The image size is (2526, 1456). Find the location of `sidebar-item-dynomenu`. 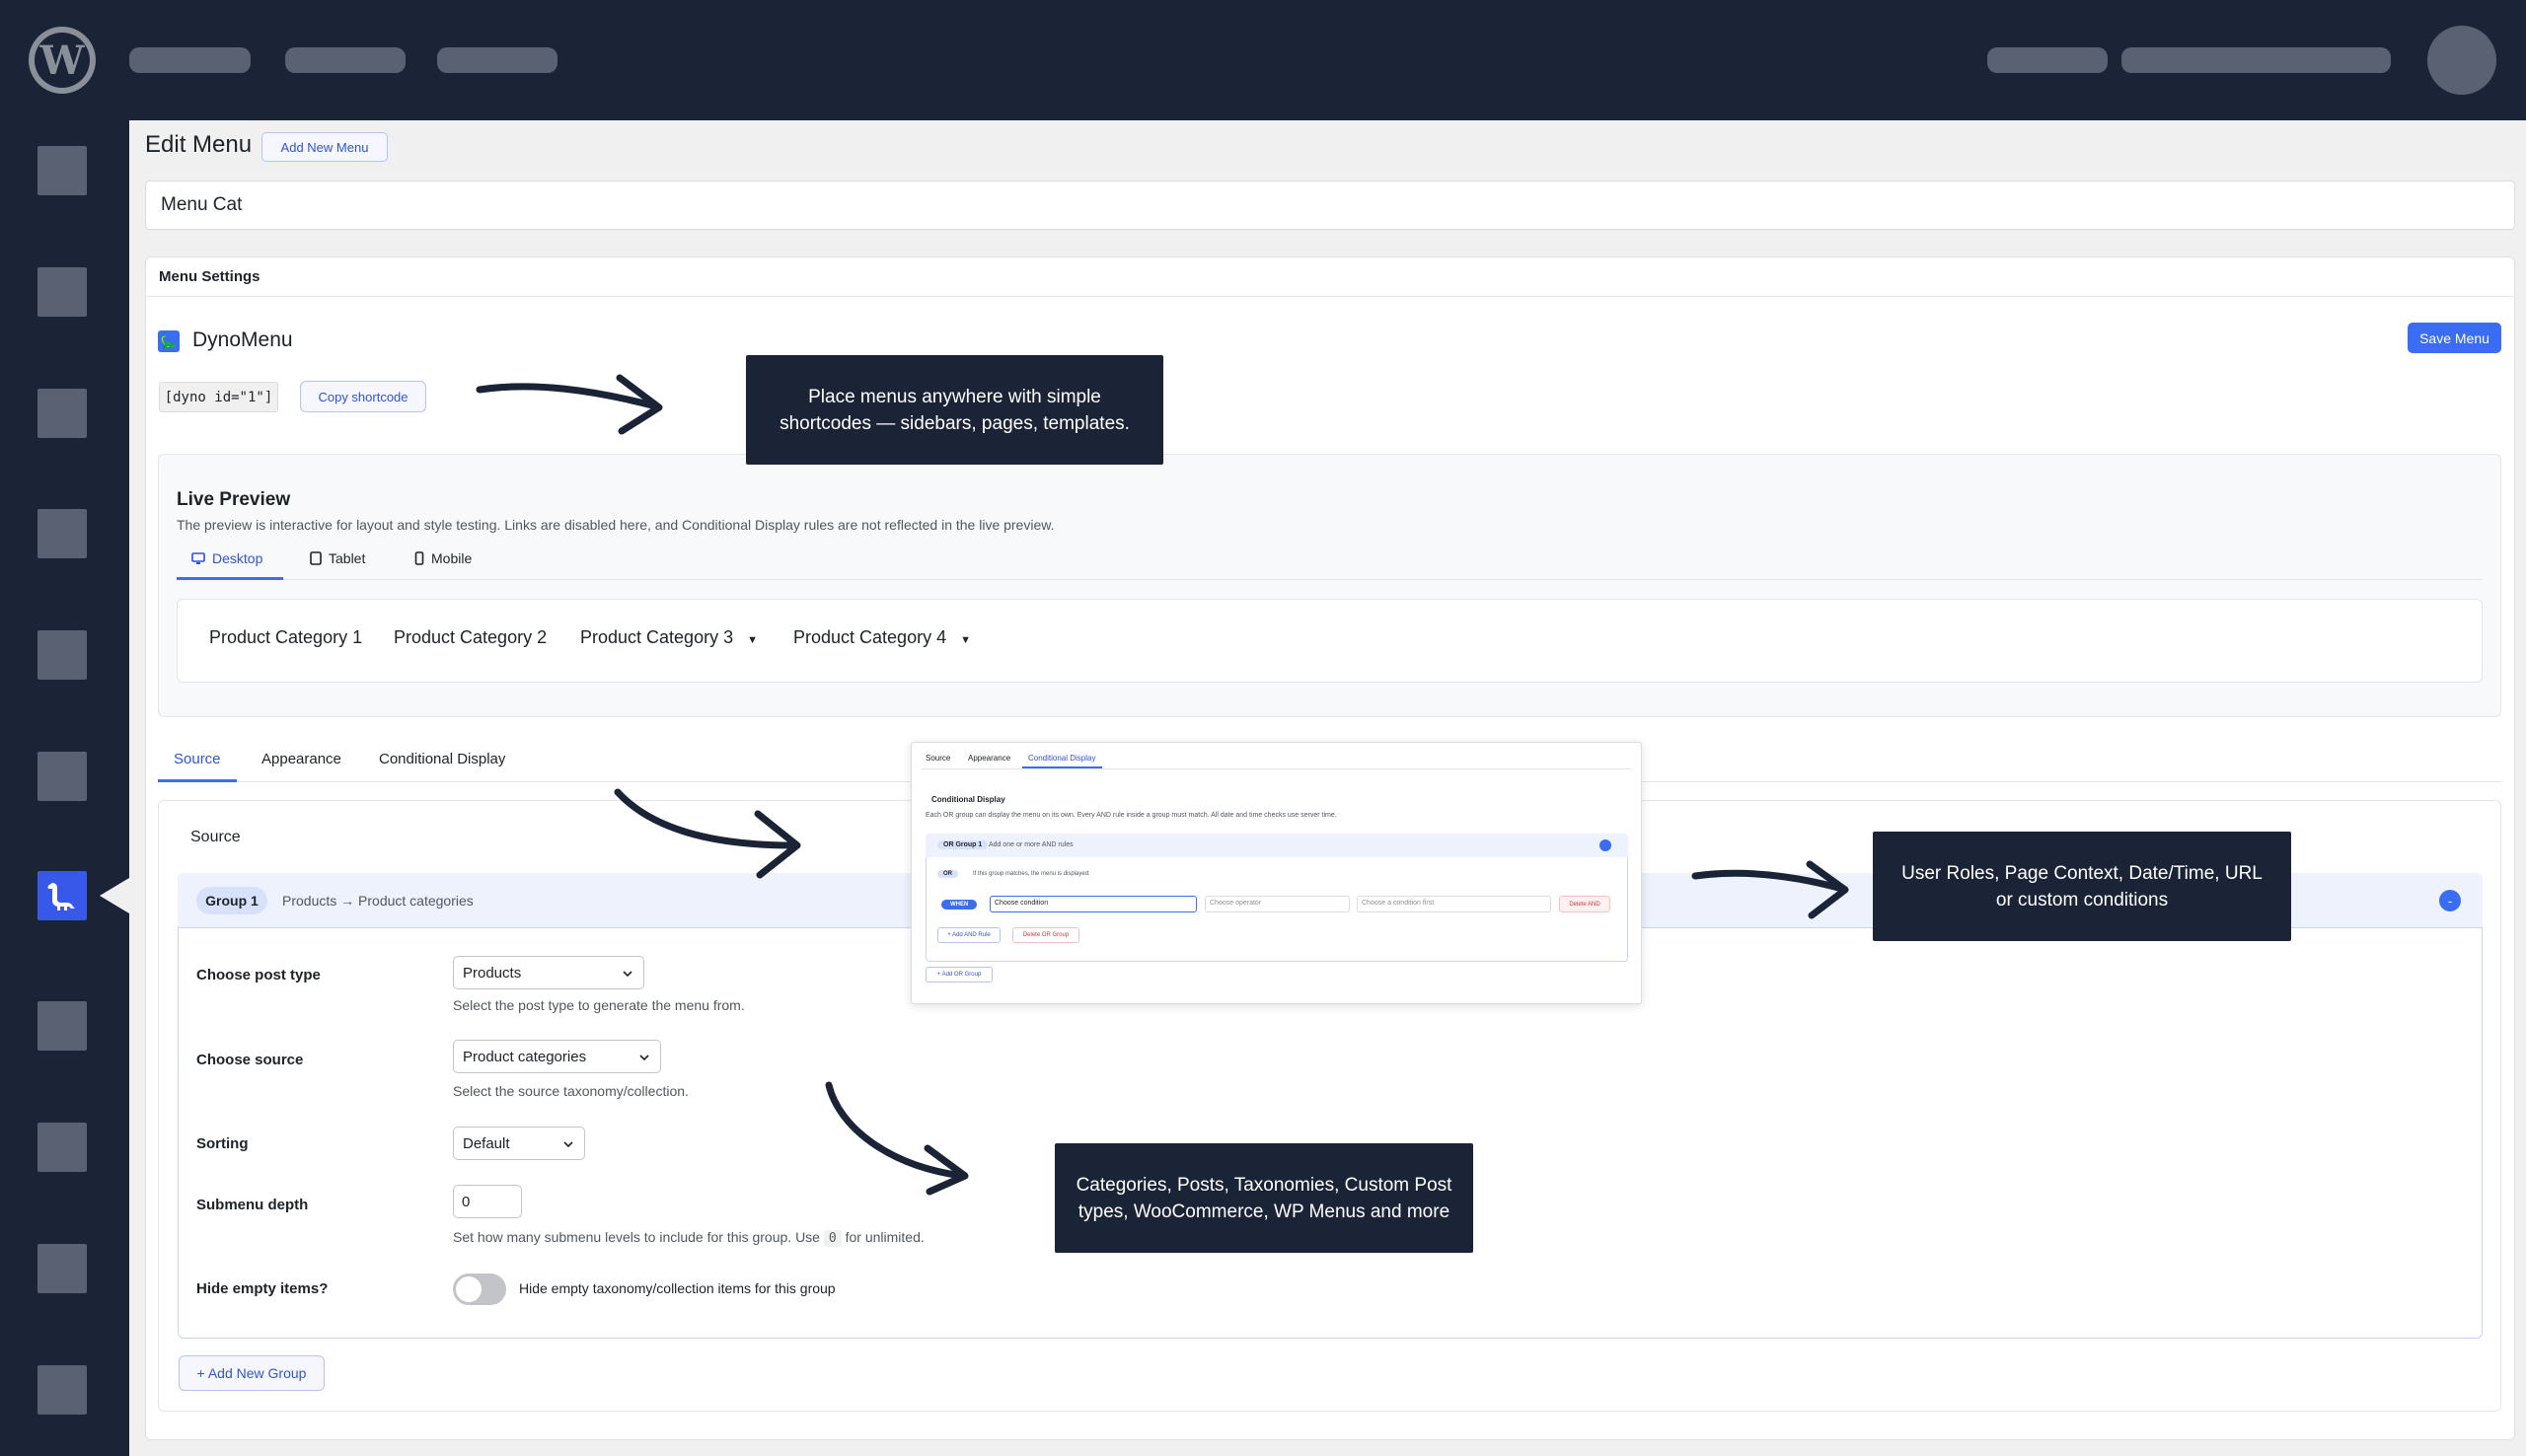

sidebar-item-dynomenu is located at coordinates (62, 895).